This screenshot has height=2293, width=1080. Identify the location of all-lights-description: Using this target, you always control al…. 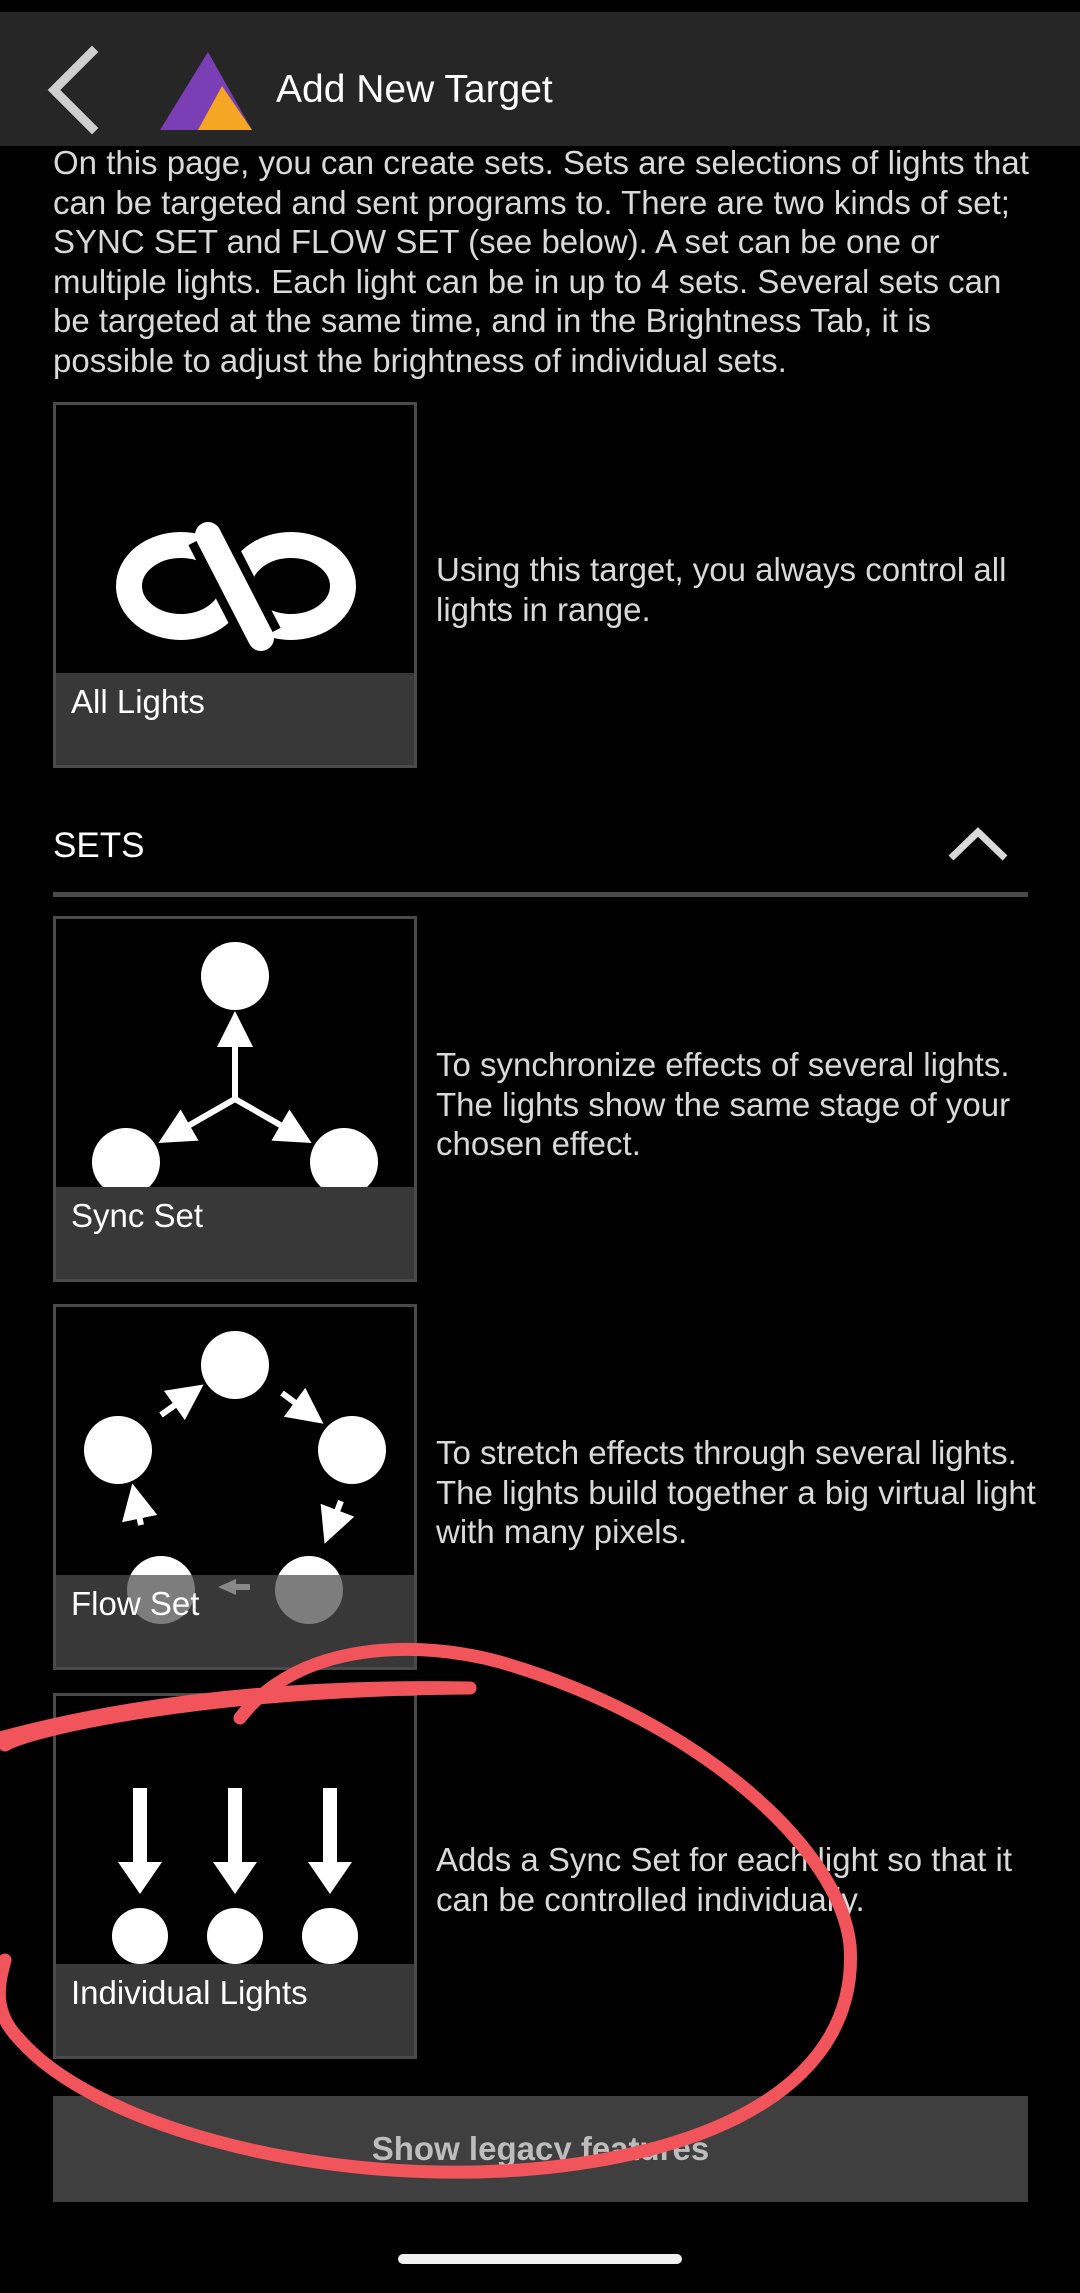
(721, 589).